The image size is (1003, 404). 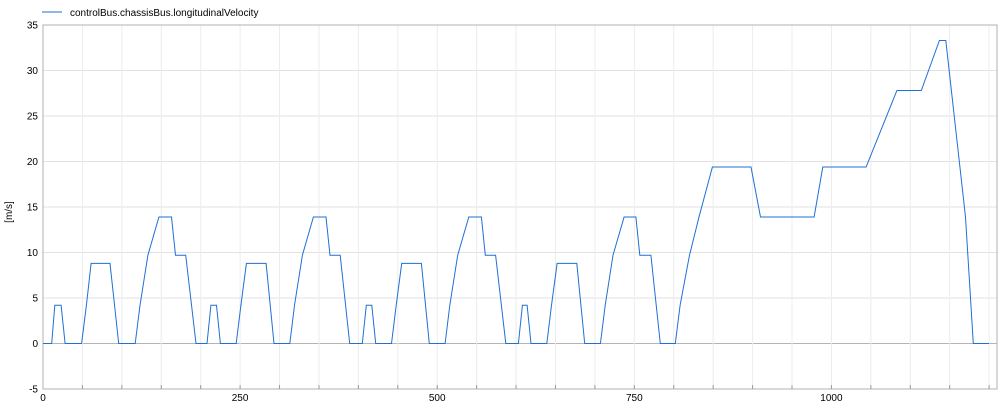 I want to click on y-tick-label: 30, so click(x=33, y=71).